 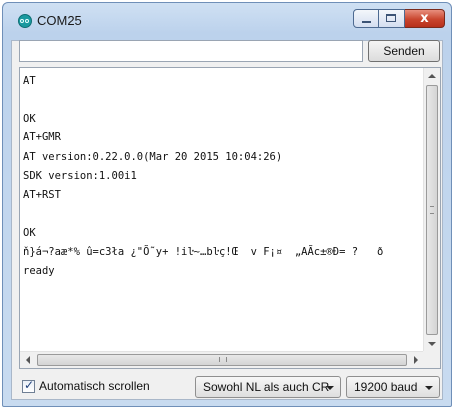 What do you see at coordinates (42, 195) in the screenshot?
I see `output-line: AT+RST` at bounding box center [42, 195].